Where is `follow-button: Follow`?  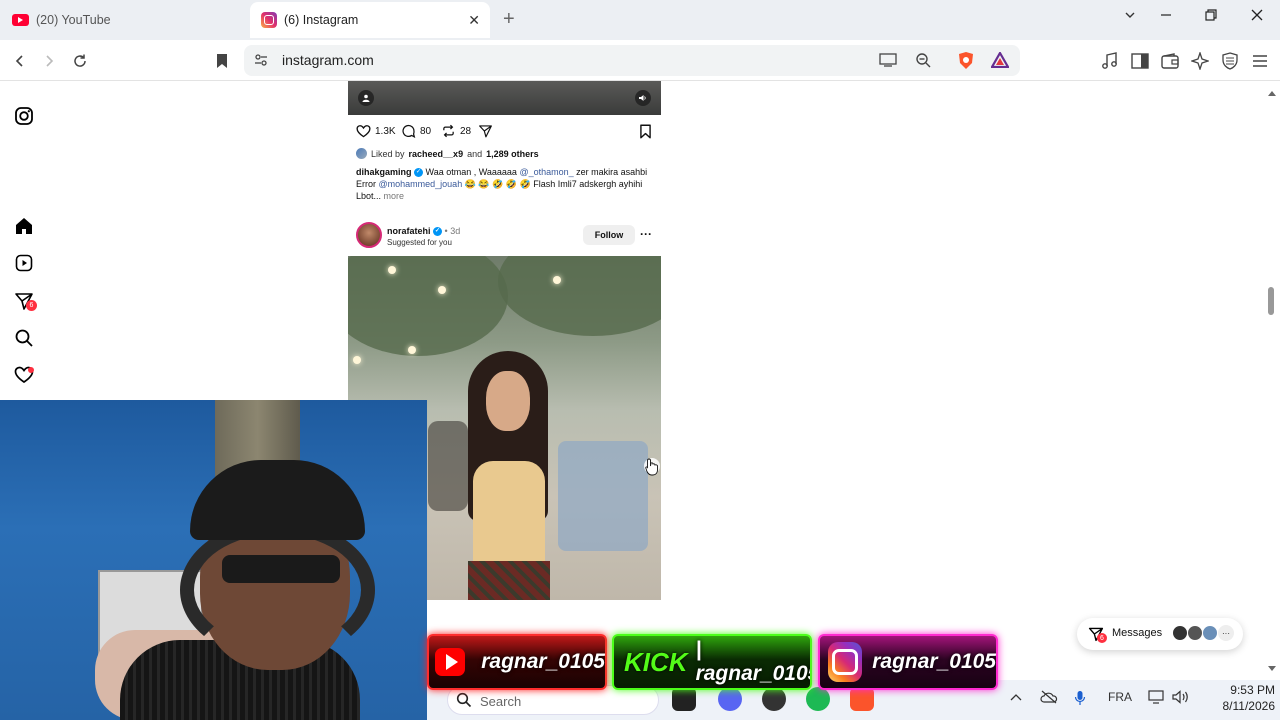
follow-button: Follow is located at coordinates (609, 235).